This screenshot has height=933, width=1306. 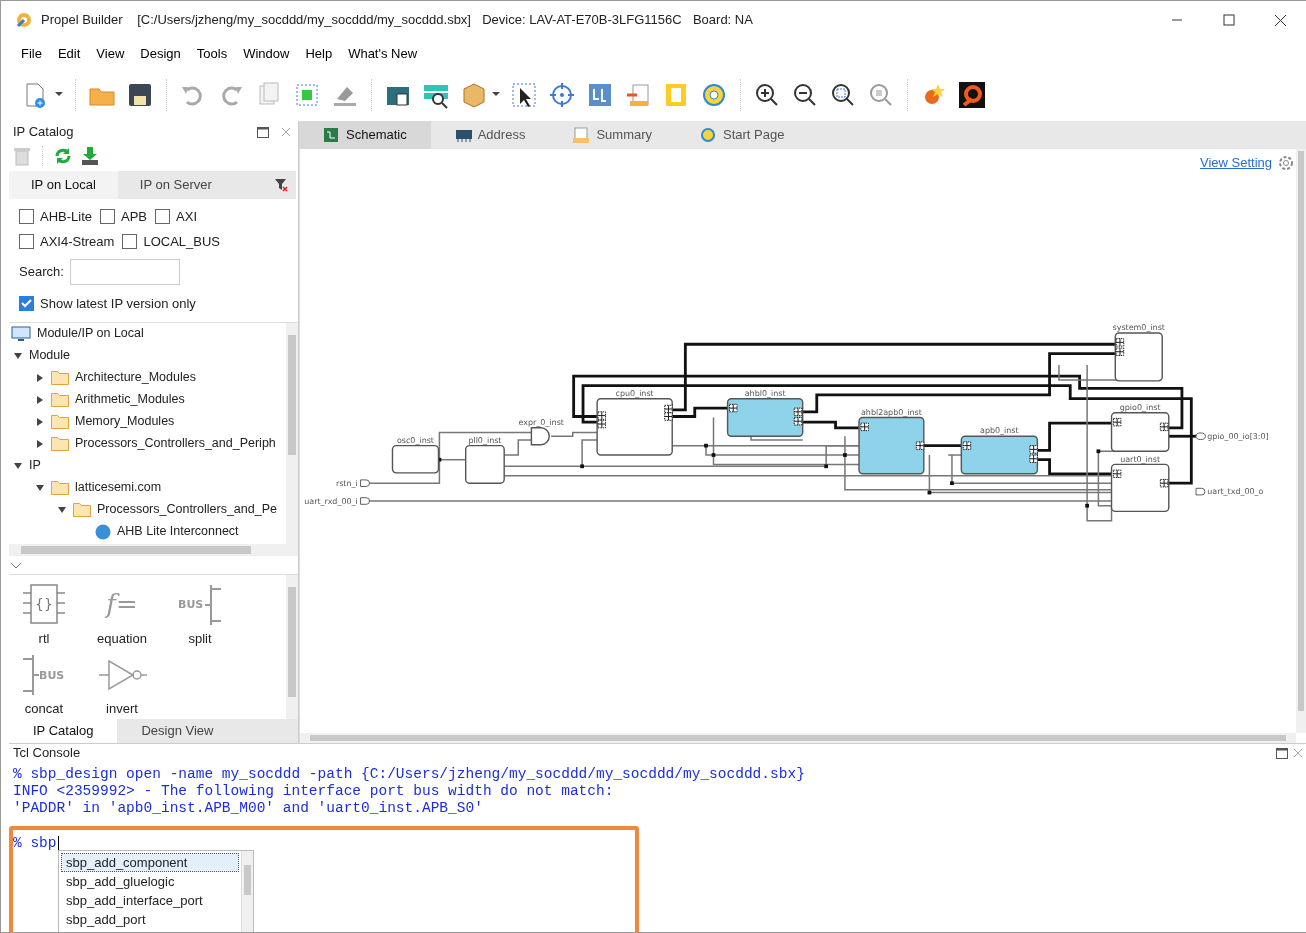 What do you see at coordinates (1280, 20) in the screenshot?
I see `close-icon` at bounding box center [1280, 20].